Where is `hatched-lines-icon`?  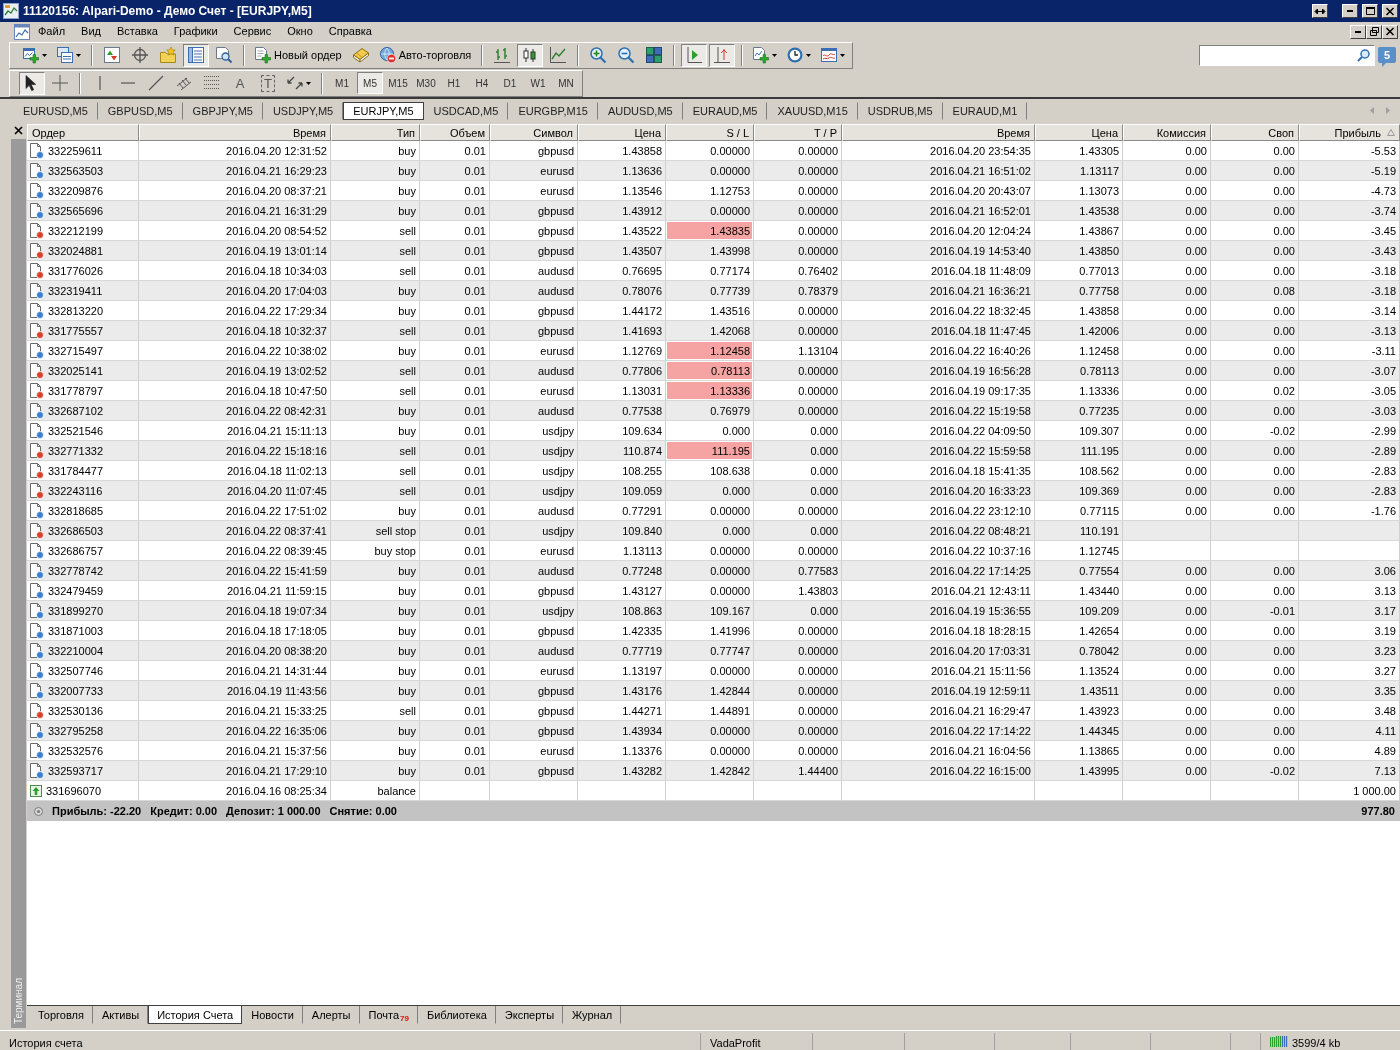 hatched-lines-icon is located at coordinates (184, 83).